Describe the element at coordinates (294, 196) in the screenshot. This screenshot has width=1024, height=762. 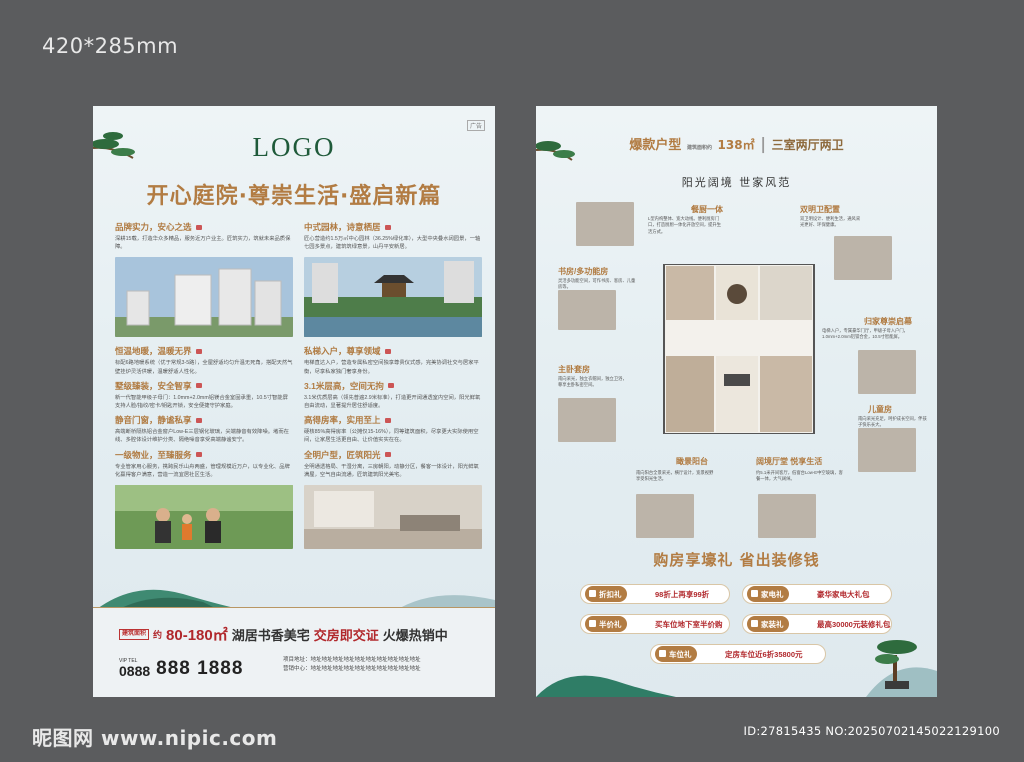
I see `headline: 开心庭院·尊崇生活·盛启新篇` at that location.